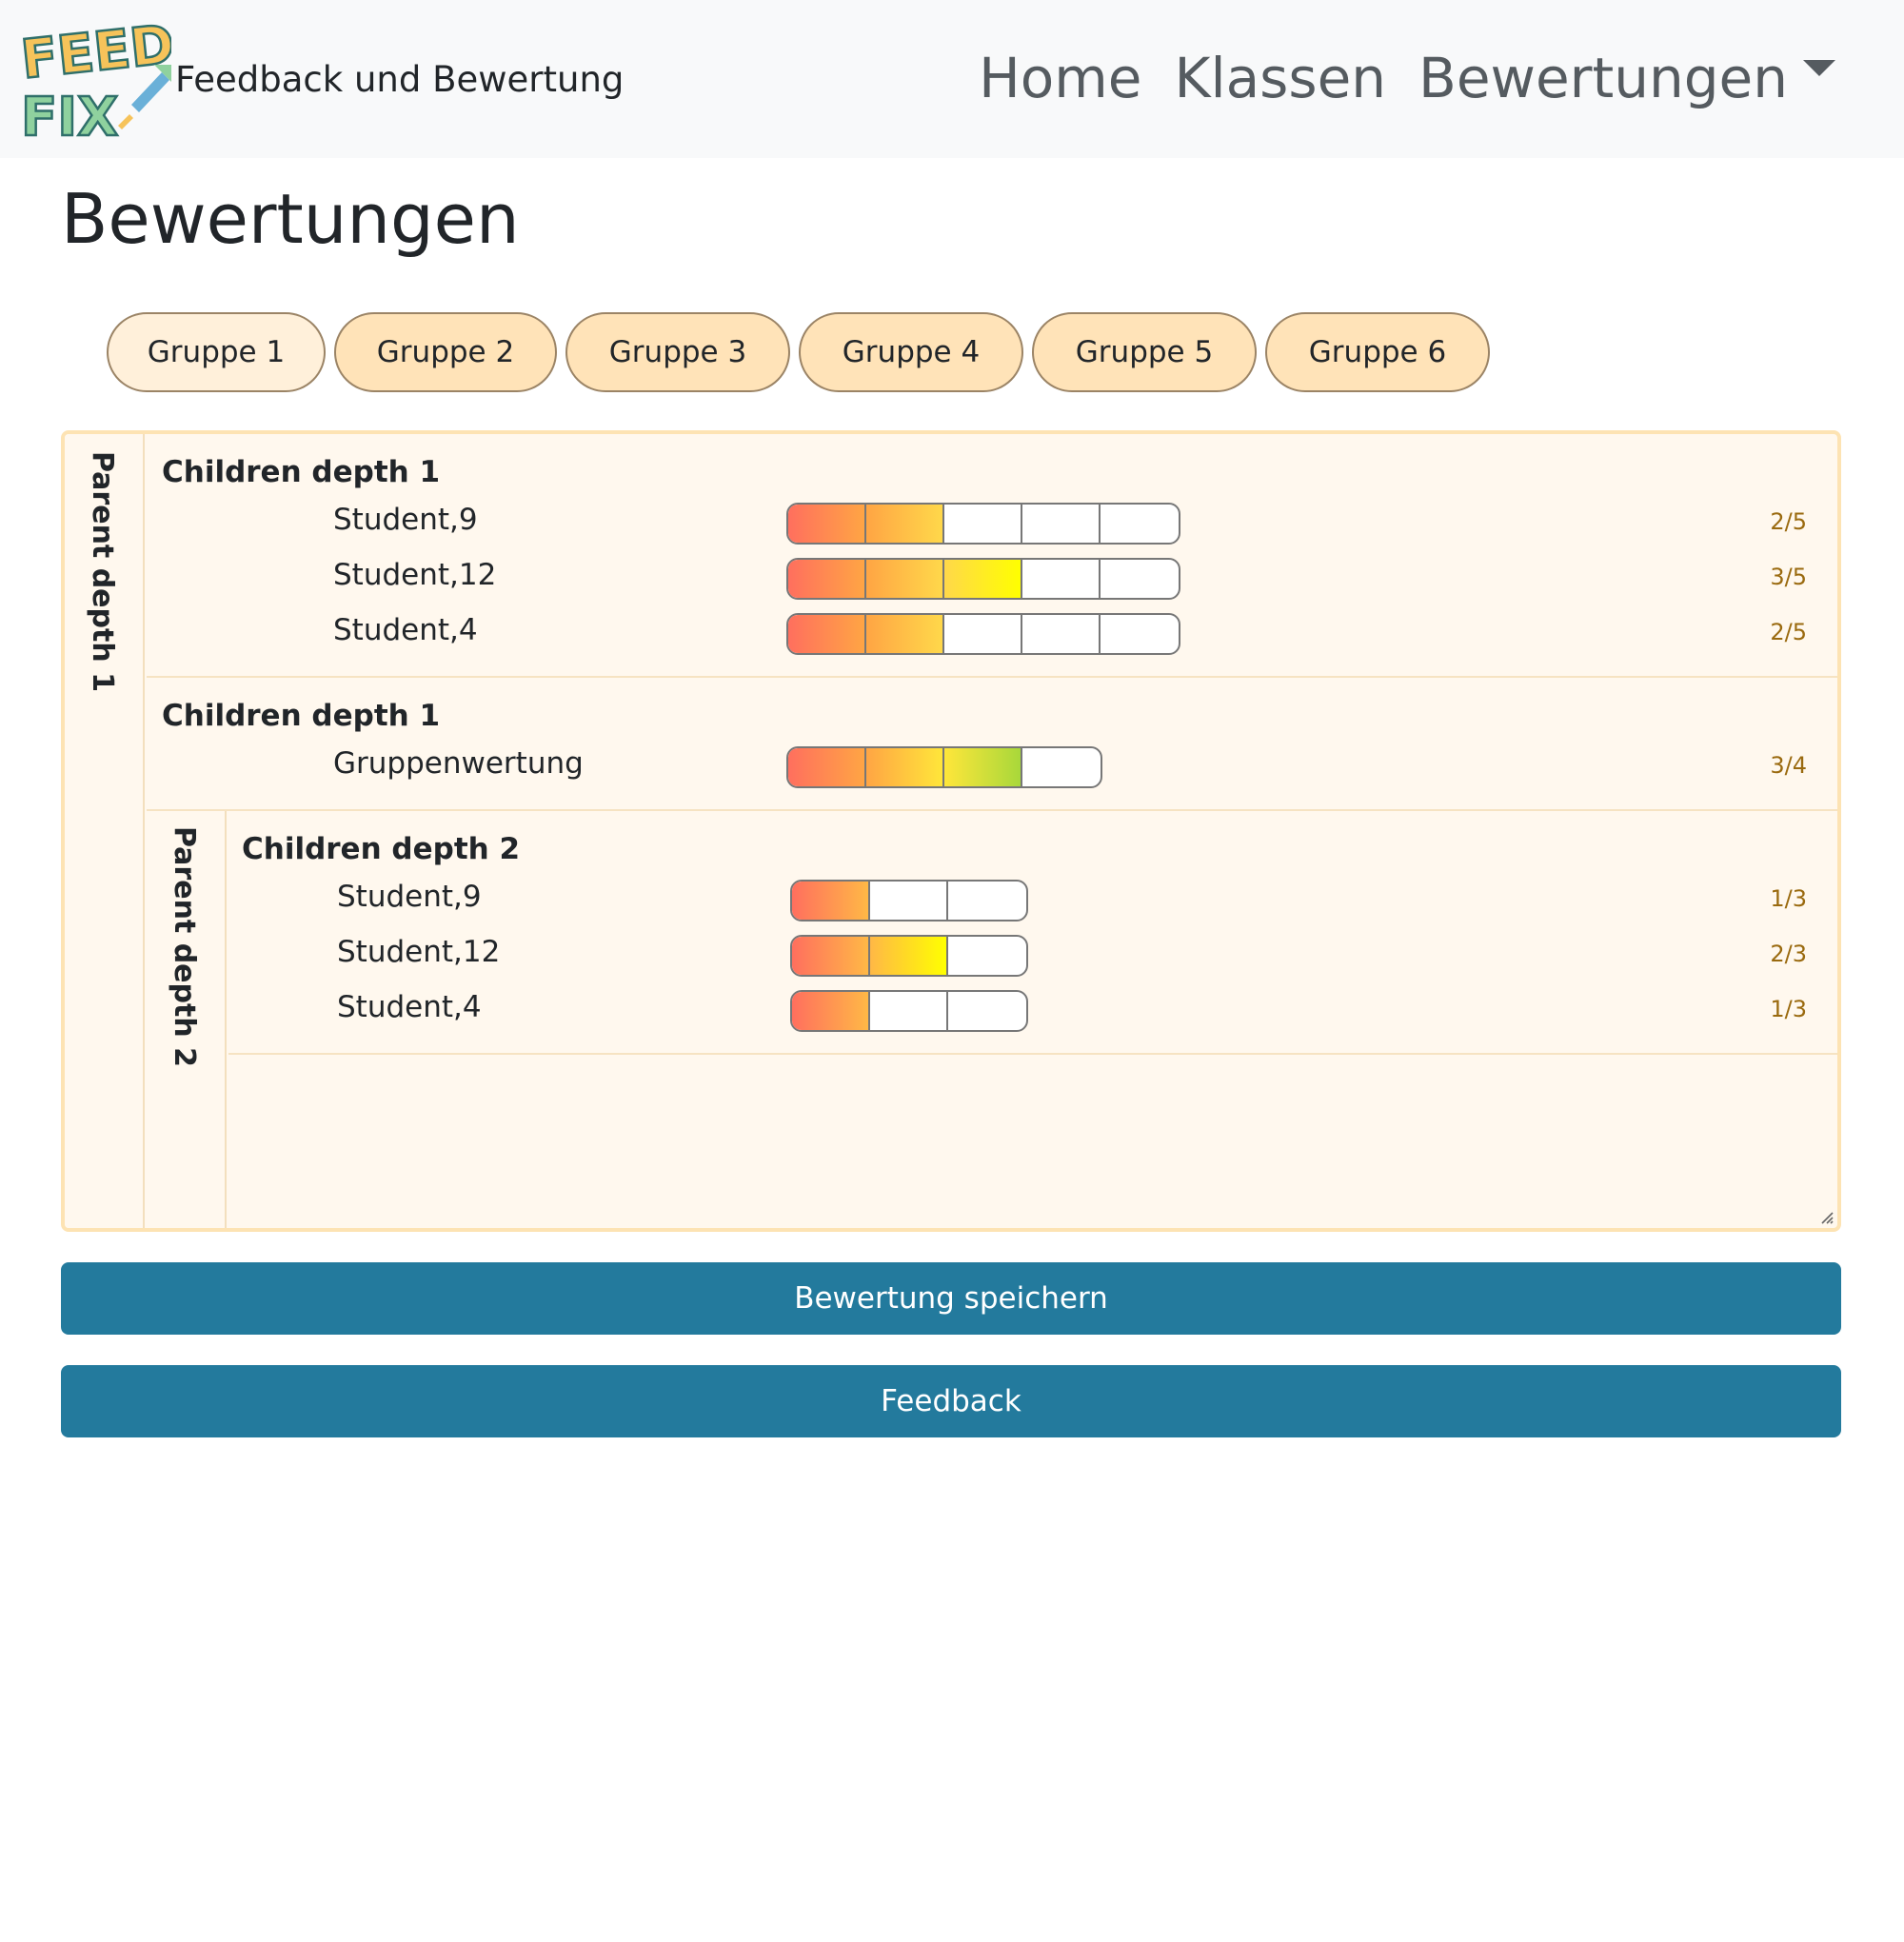 The width and height of the screenshot is (1904, 1942). I want to click on tab-gruppe-4: Gruppe 4, so click(911, 352).